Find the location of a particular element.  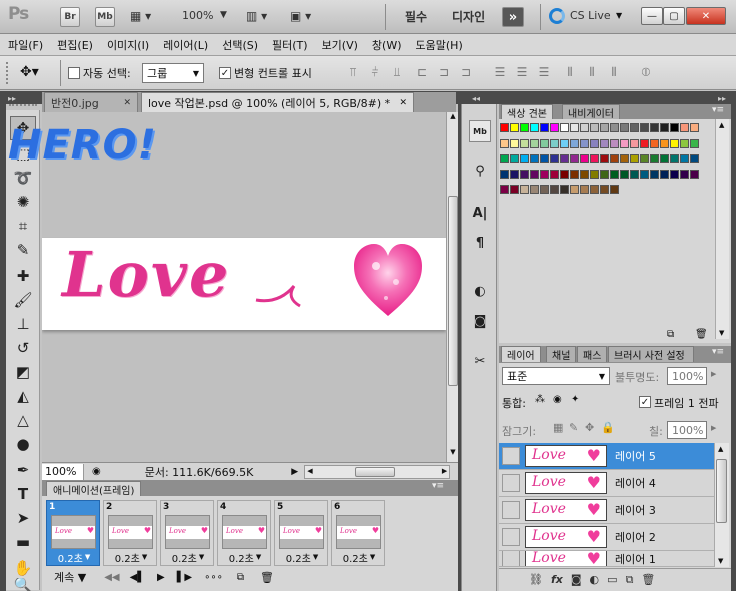

frame-delay: 0.2초 ▼ is located at coordinates (131, 557).